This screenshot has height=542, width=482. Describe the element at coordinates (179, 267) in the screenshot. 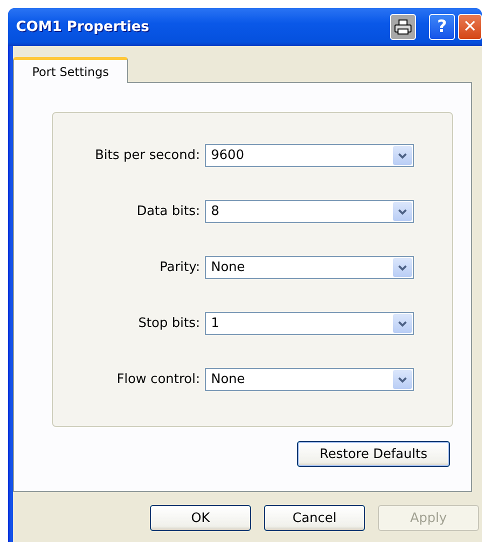

I see `field-label: Parity:` at that location.